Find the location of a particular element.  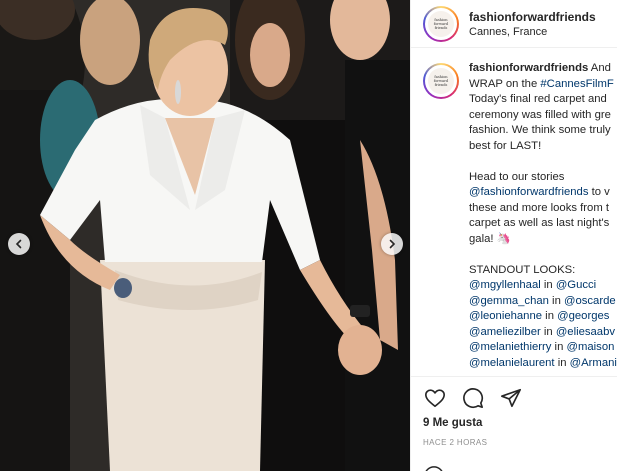

caption-line: fashion. We think some truly is located at coordinates (543, 131).